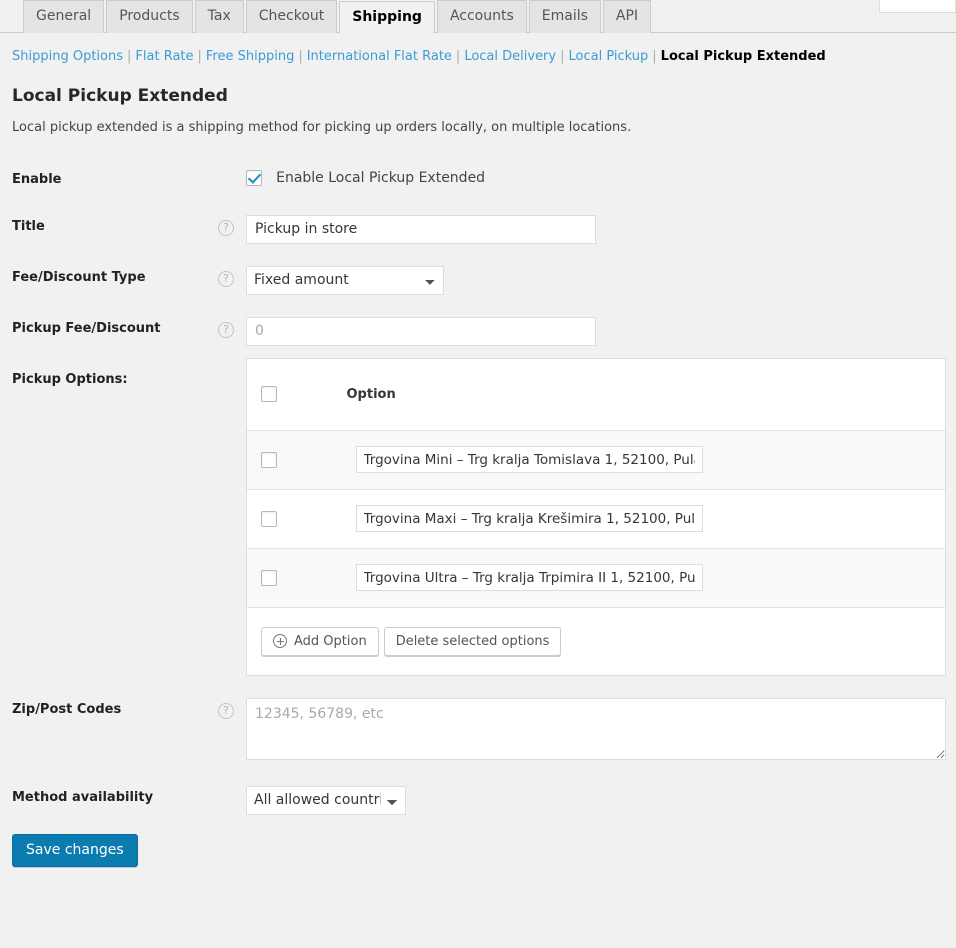  What do you see at coordinates (478, 846) in the screenshot?
I see `submit-area: Save changes` at bounding box center [478, 846].